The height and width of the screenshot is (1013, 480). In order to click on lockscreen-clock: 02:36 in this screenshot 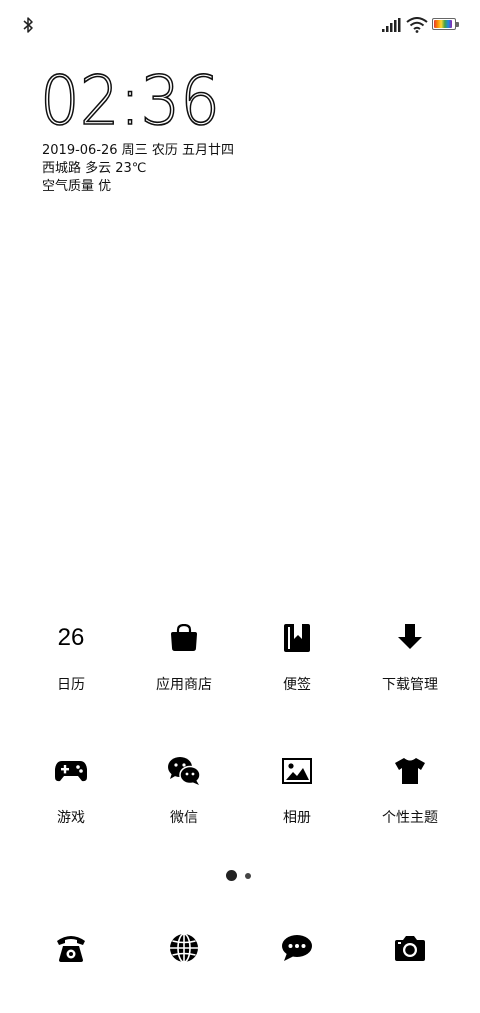, I will do `click(169, 101)`.